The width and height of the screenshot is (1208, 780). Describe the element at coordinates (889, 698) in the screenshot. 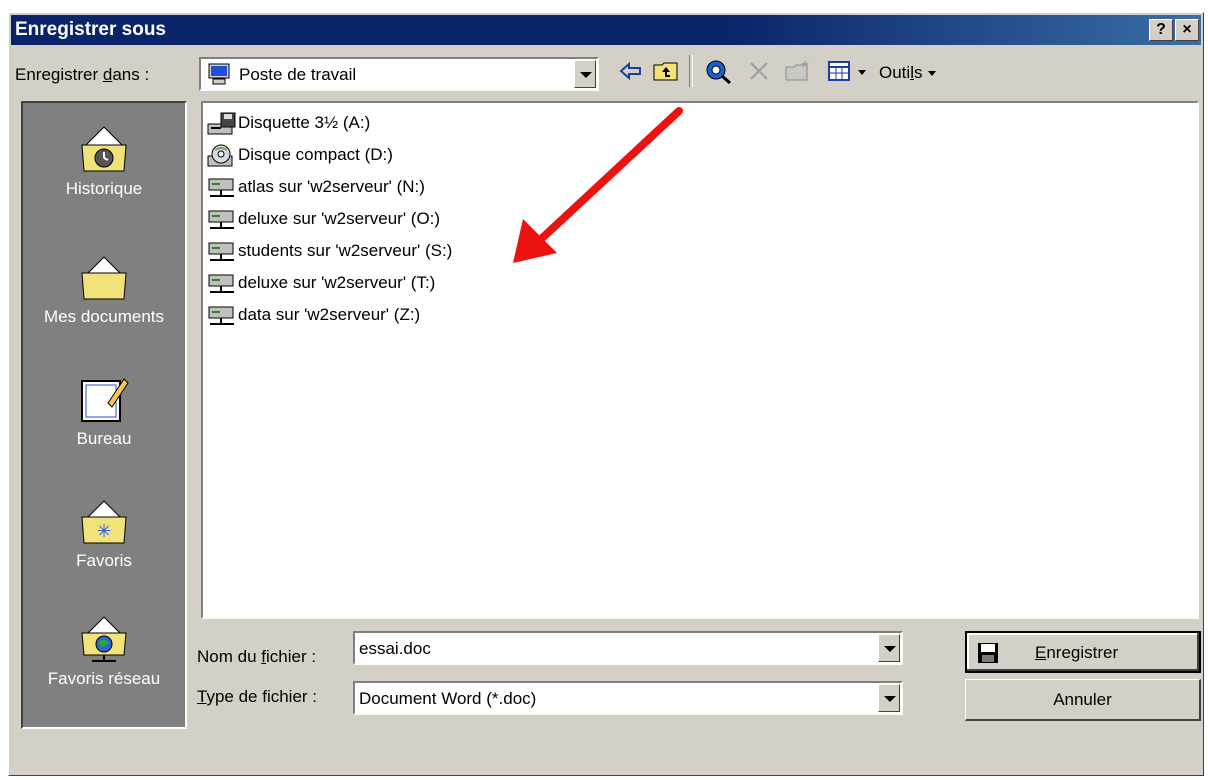

I see `filetype-dropdown-button` at that location.